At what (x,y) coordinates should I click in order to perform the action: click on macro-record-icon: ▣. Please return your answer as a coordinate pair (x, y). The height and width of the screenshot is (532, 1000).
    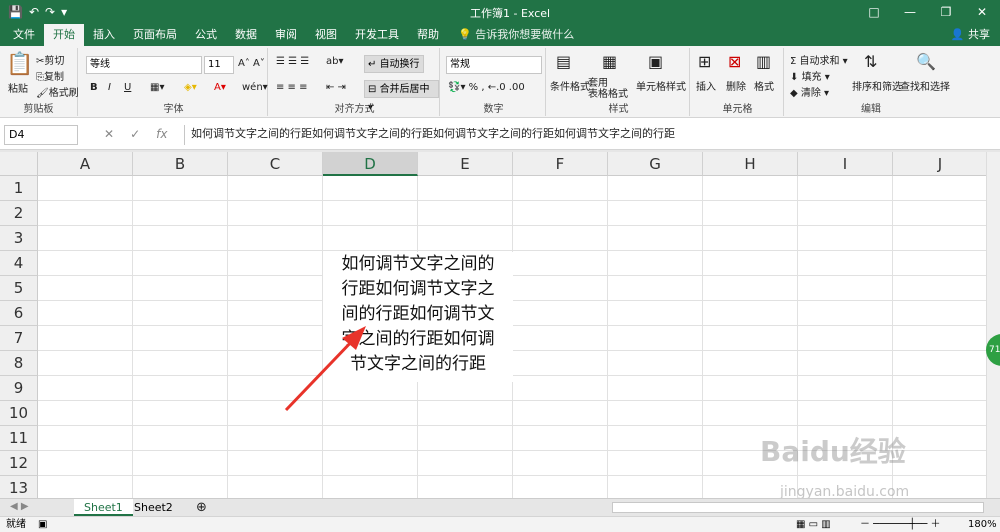
    Looking at the image, I should click on (42, 524).